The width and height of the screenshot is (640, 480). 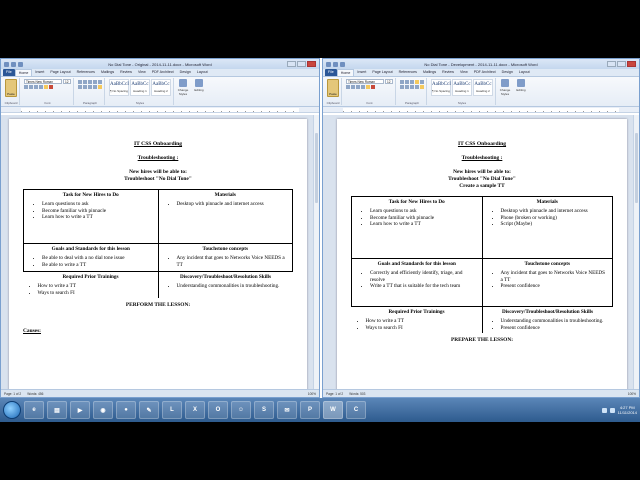 What do you see at coordinates (34, 410) in the screenshot?
I see `ie-icon: e` at bounding box center [34, 410].